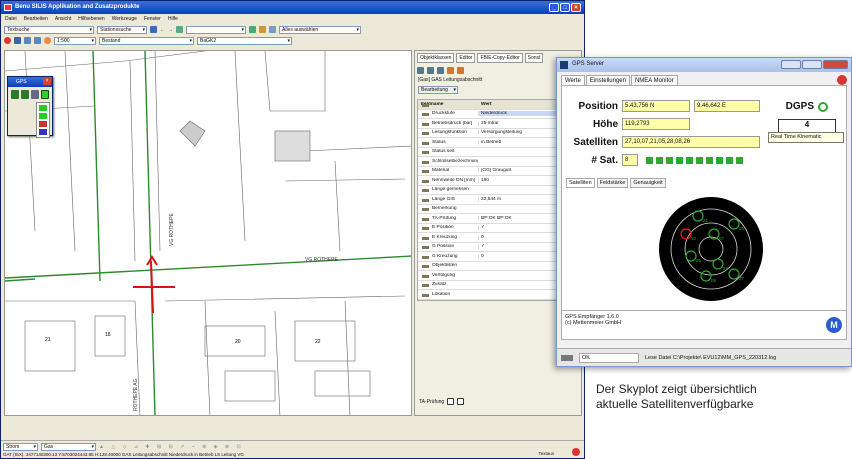  What do you see at coordinates (498, 152) in the screenshot?
I see `property-row: Status seit` at bounding box center [498, 152].